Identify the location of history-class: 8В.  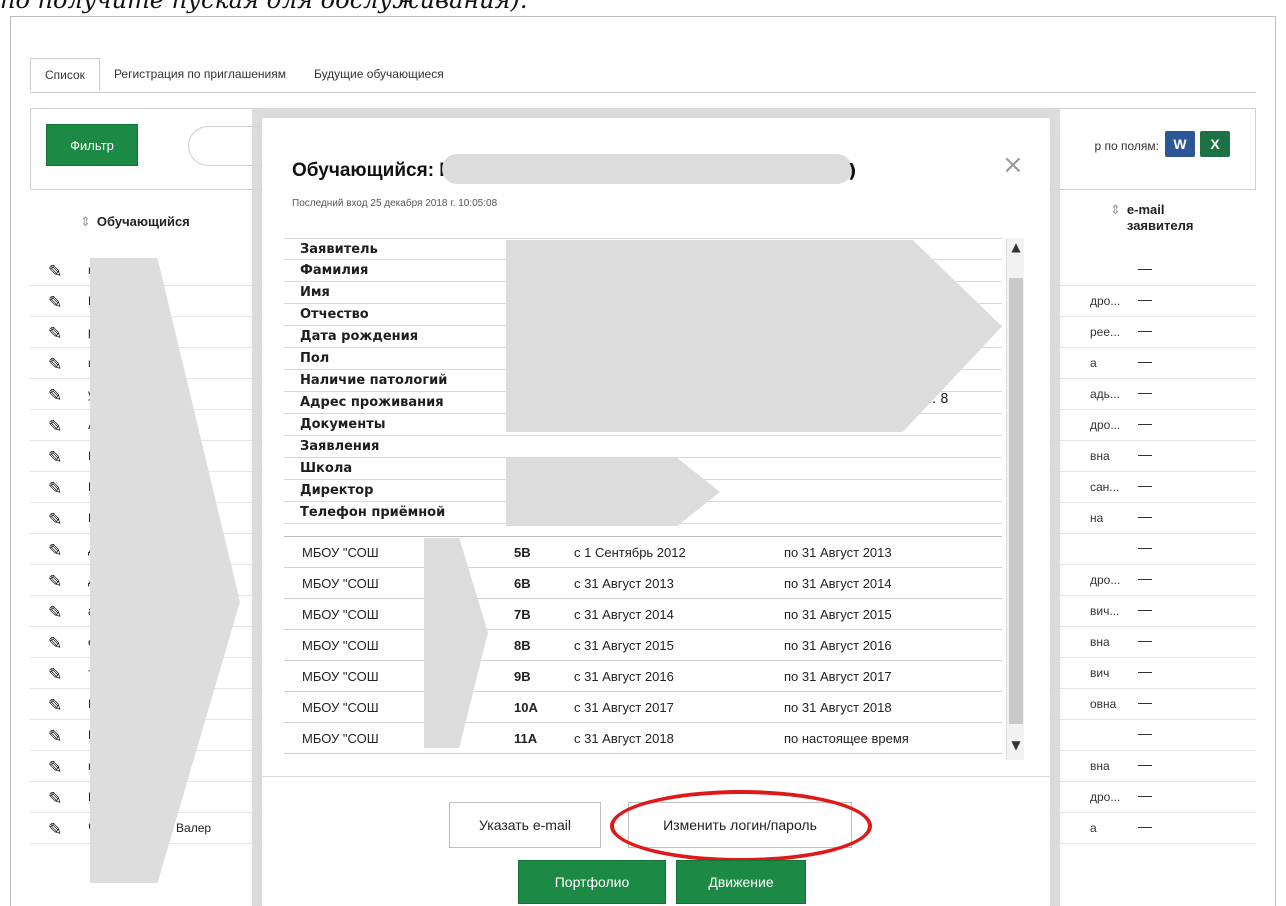
(522, 645).